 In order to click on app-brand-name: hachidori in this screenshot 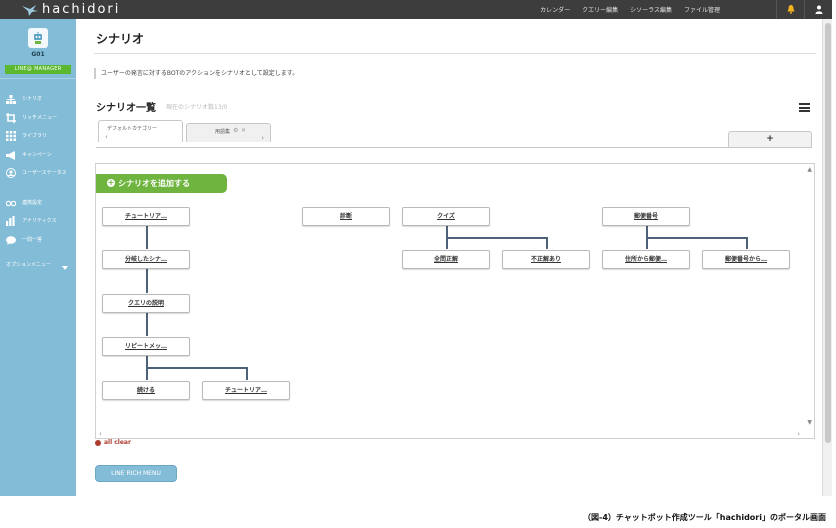, I will do `click(81, 9)`.